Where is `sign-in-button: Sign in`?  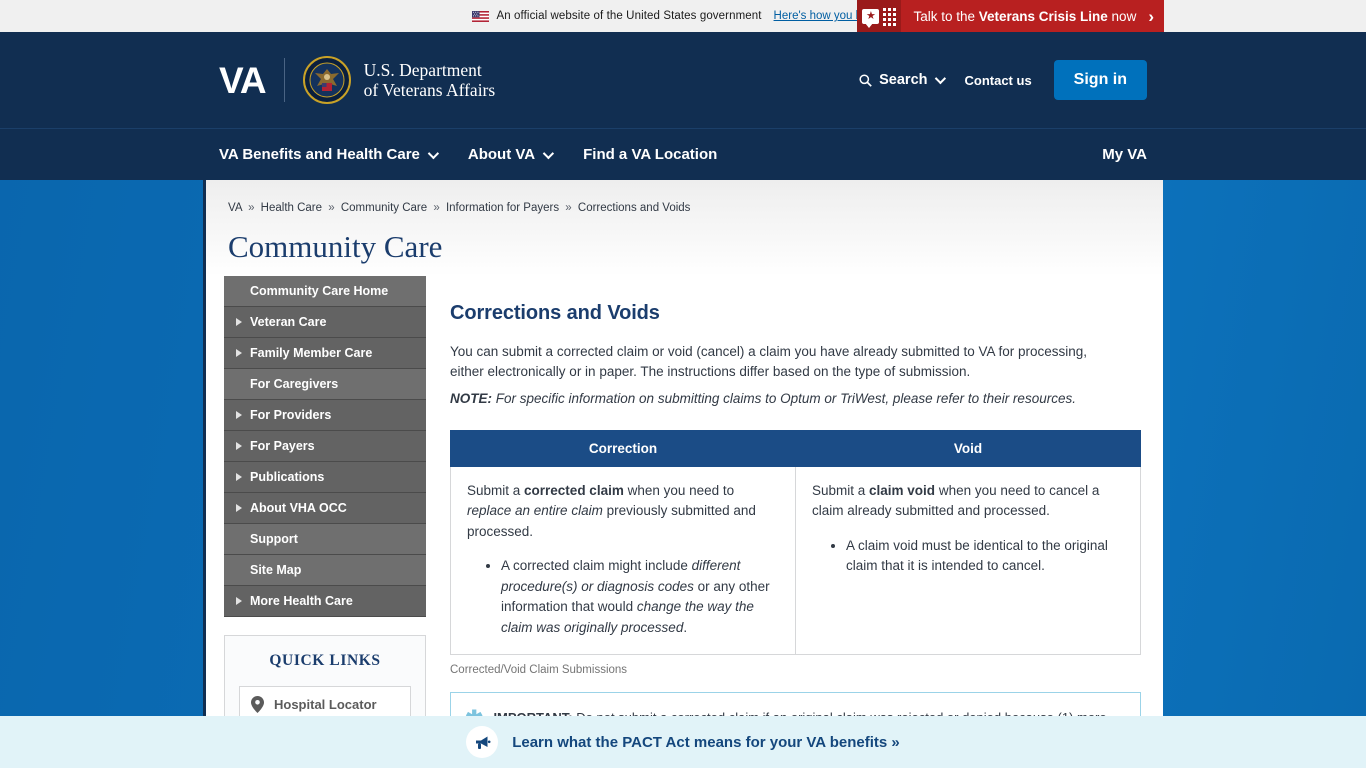 sign-in-button: Sign in is located at coordinates (1100, 80).